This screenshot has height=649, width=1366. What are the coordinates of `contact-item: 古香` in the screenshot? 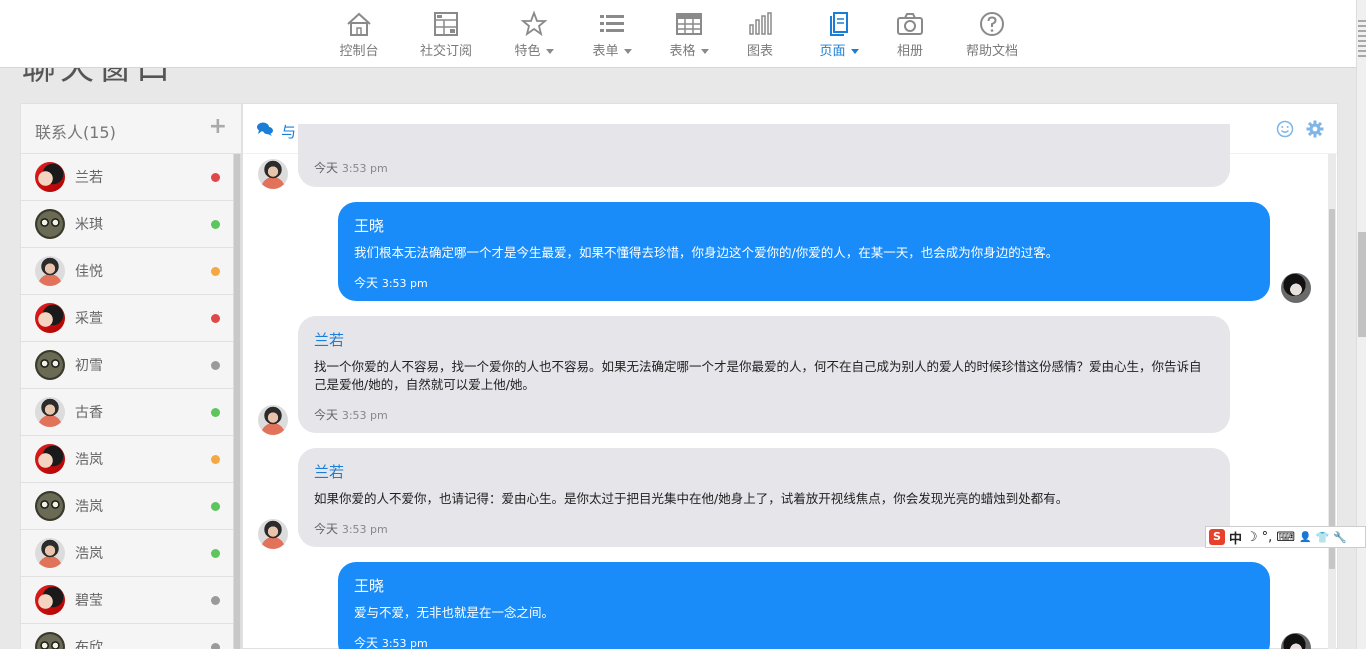 It's located at (127, 412).